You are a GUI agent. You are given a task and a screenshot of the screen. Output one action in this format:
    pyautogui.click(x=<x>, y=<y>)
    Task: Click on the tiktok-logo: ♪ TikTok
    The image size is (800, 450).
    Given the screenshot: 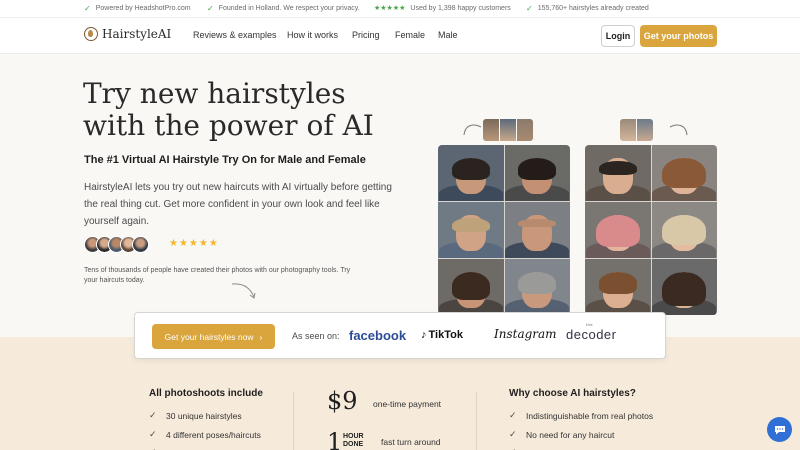 What is the action you would take?
    pyautogui.click(x=442, y=335)
    